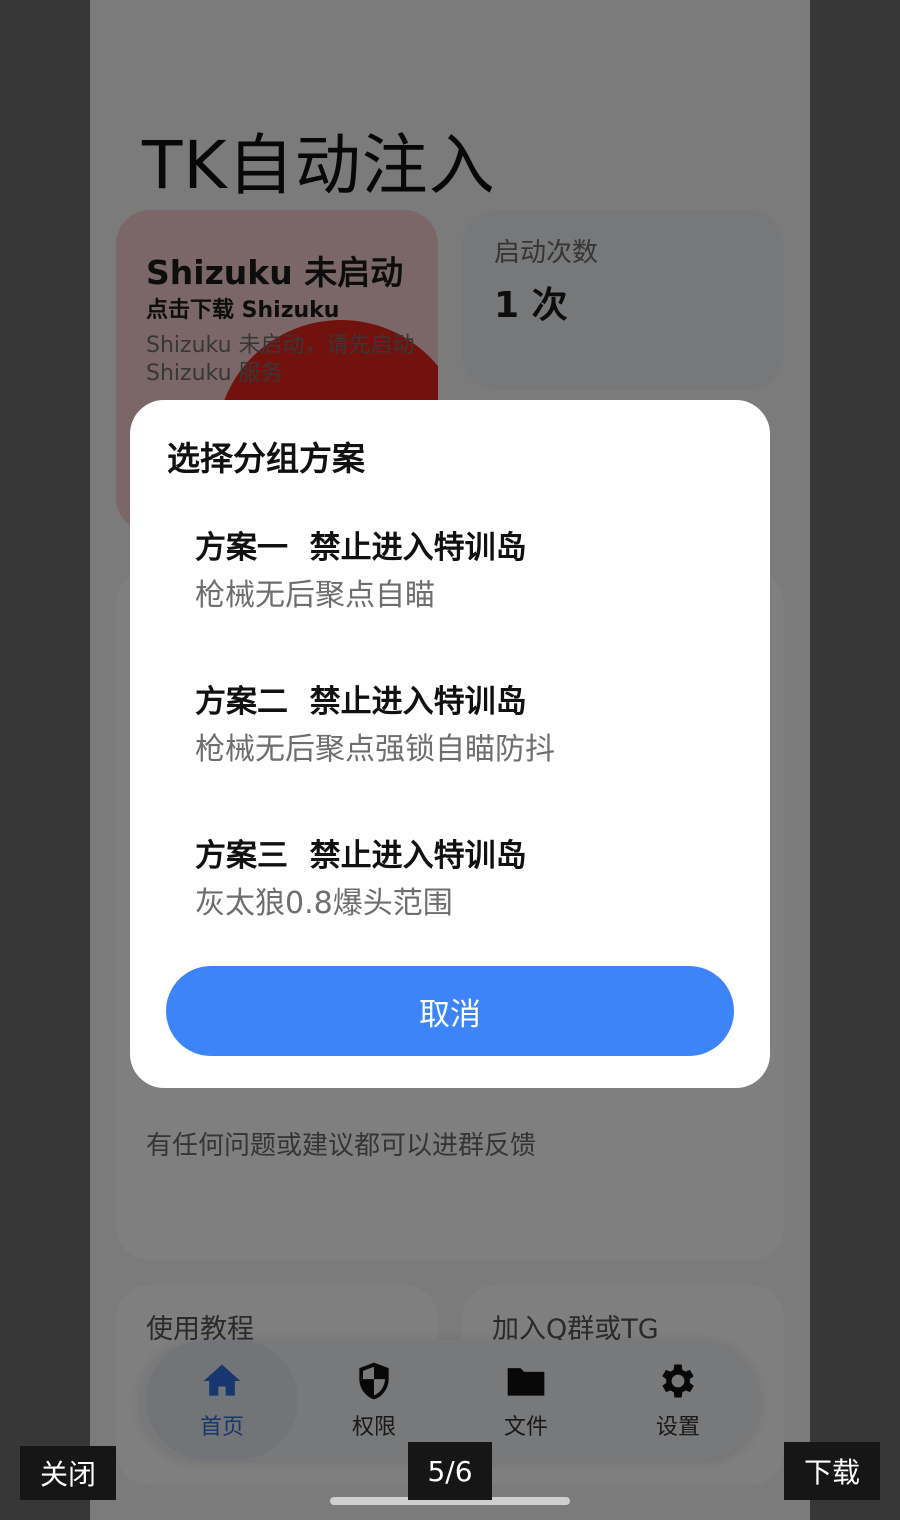  Describe the element at coordinates (361, 856) in the screenshot. I see `scheme-option-title: 方案三 禁止进入特训岛` at that location.